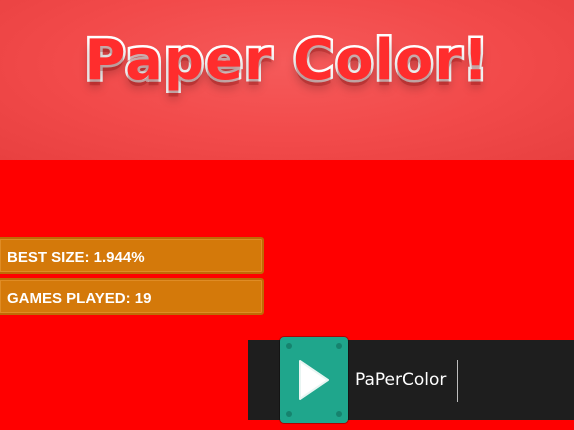 The image size is (574, 430). I want to click on best-size-stat: BEST SIZE: 1.944%, so click(132, 255).